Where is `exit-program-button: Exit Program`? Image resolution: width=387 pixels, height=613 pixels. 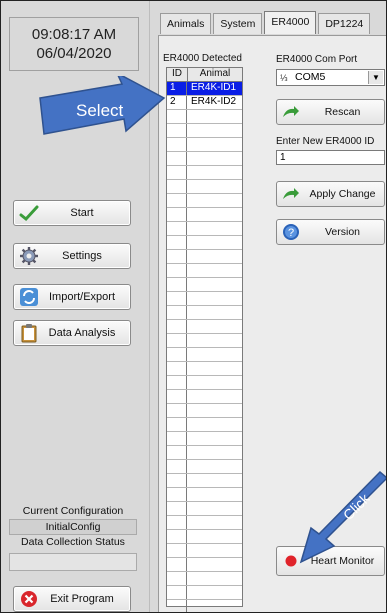
exit-program-button: Exit Program is located at coordinates (72, 599).